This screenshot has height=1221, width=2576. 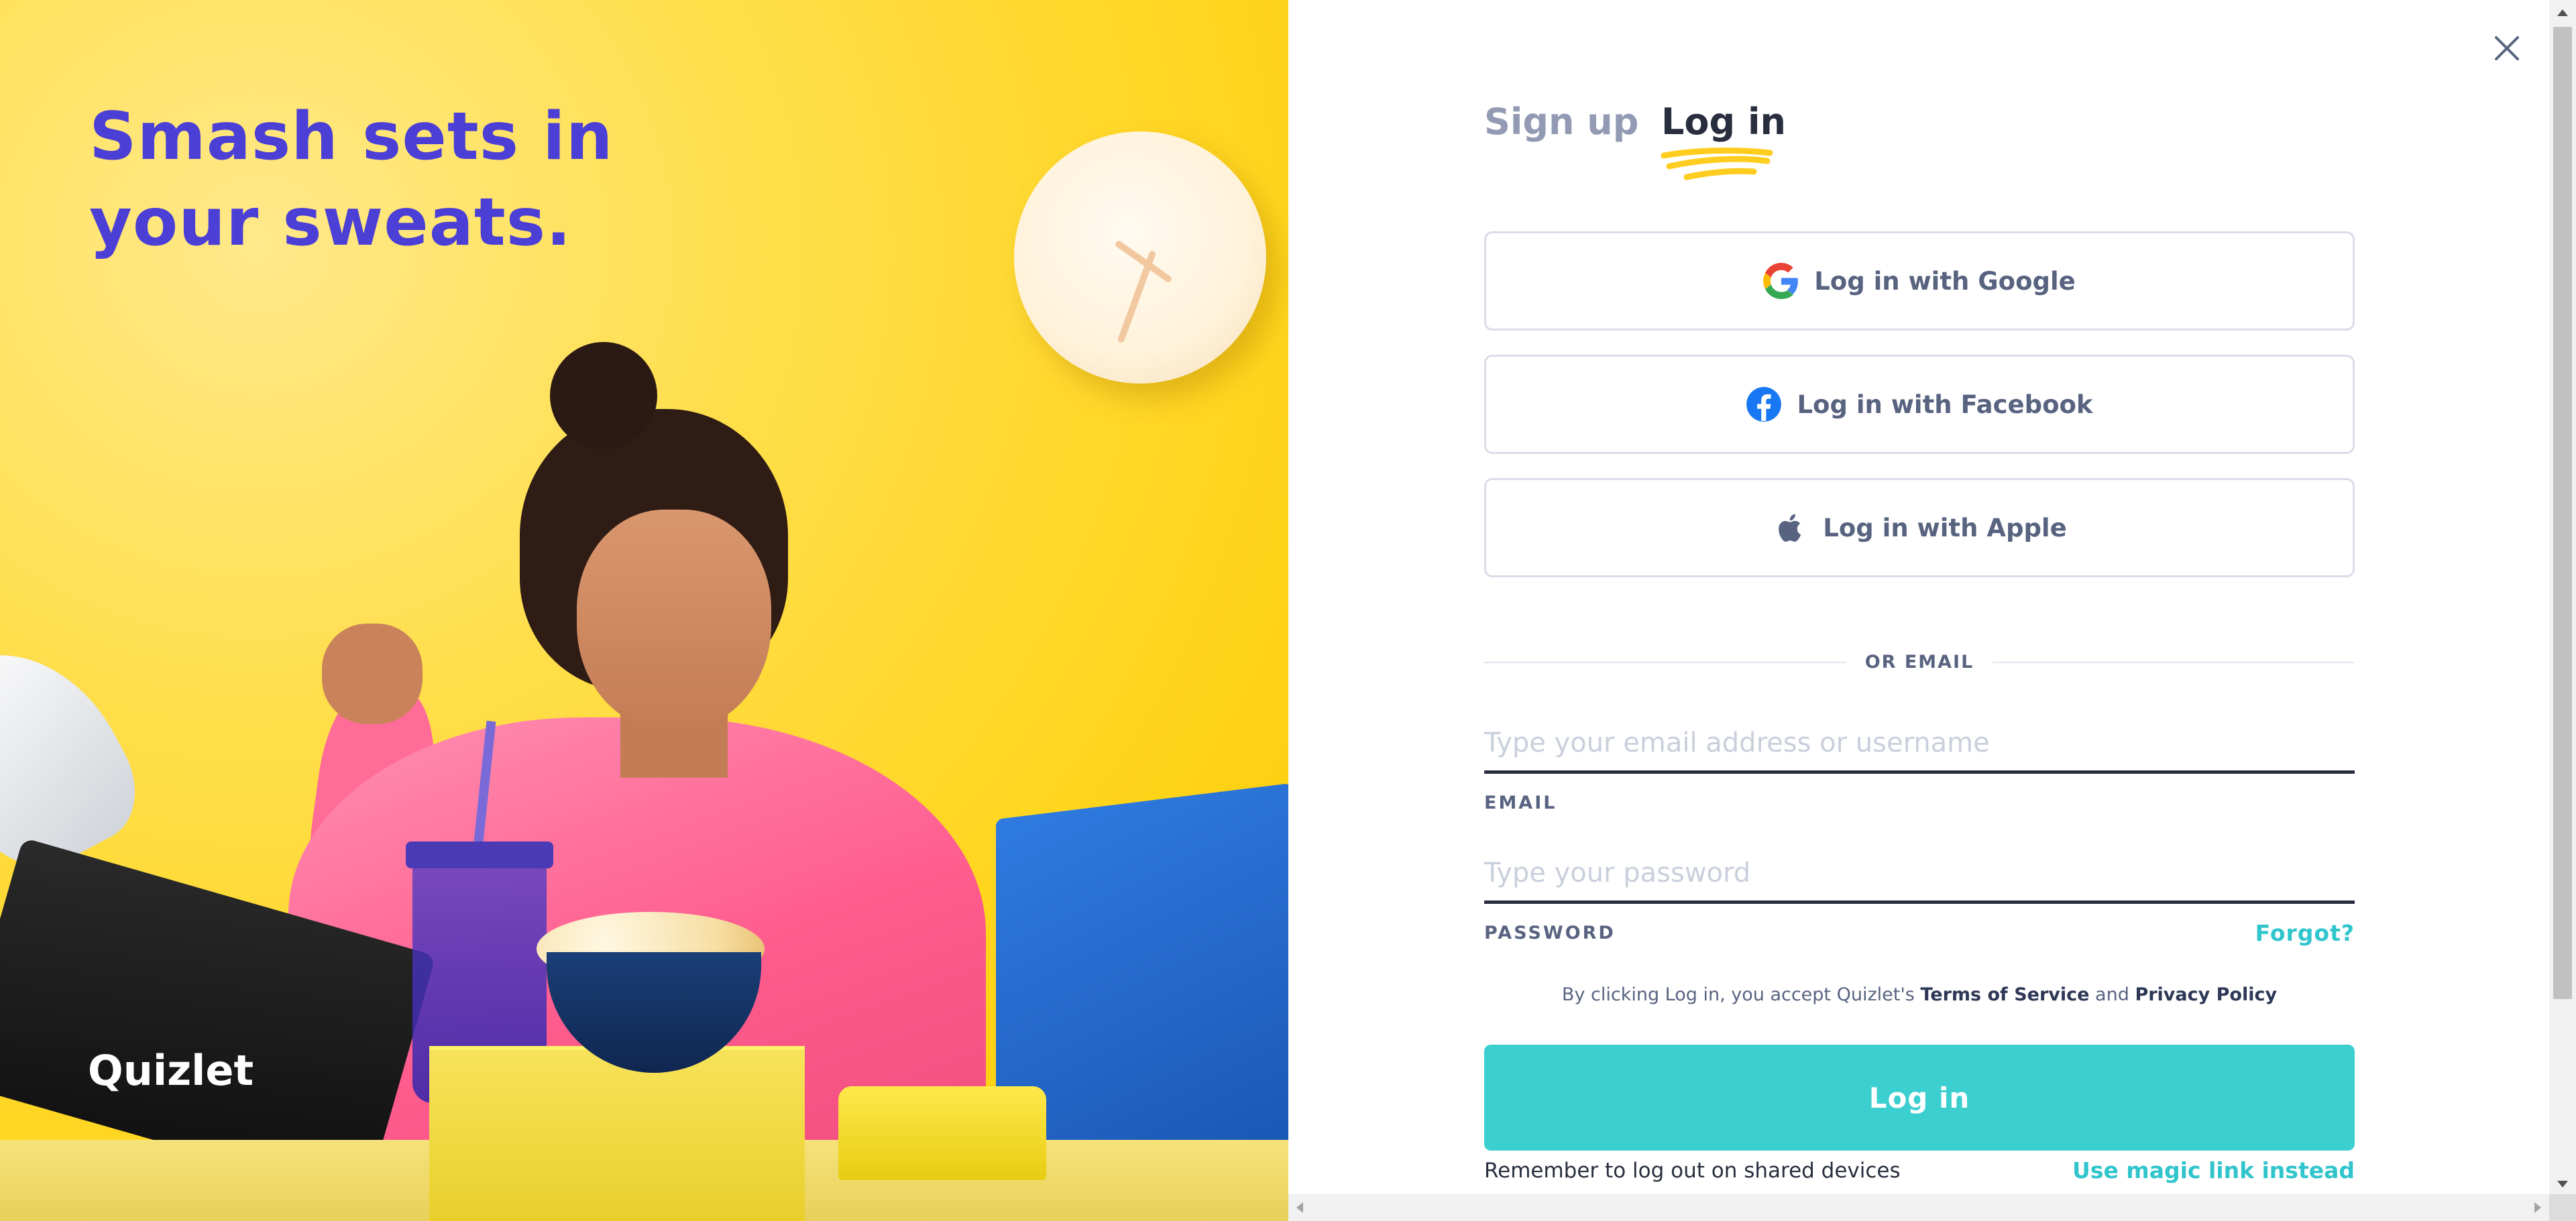 I want to click on email-field-group: EMAIL, so click(x=1919, y=764).